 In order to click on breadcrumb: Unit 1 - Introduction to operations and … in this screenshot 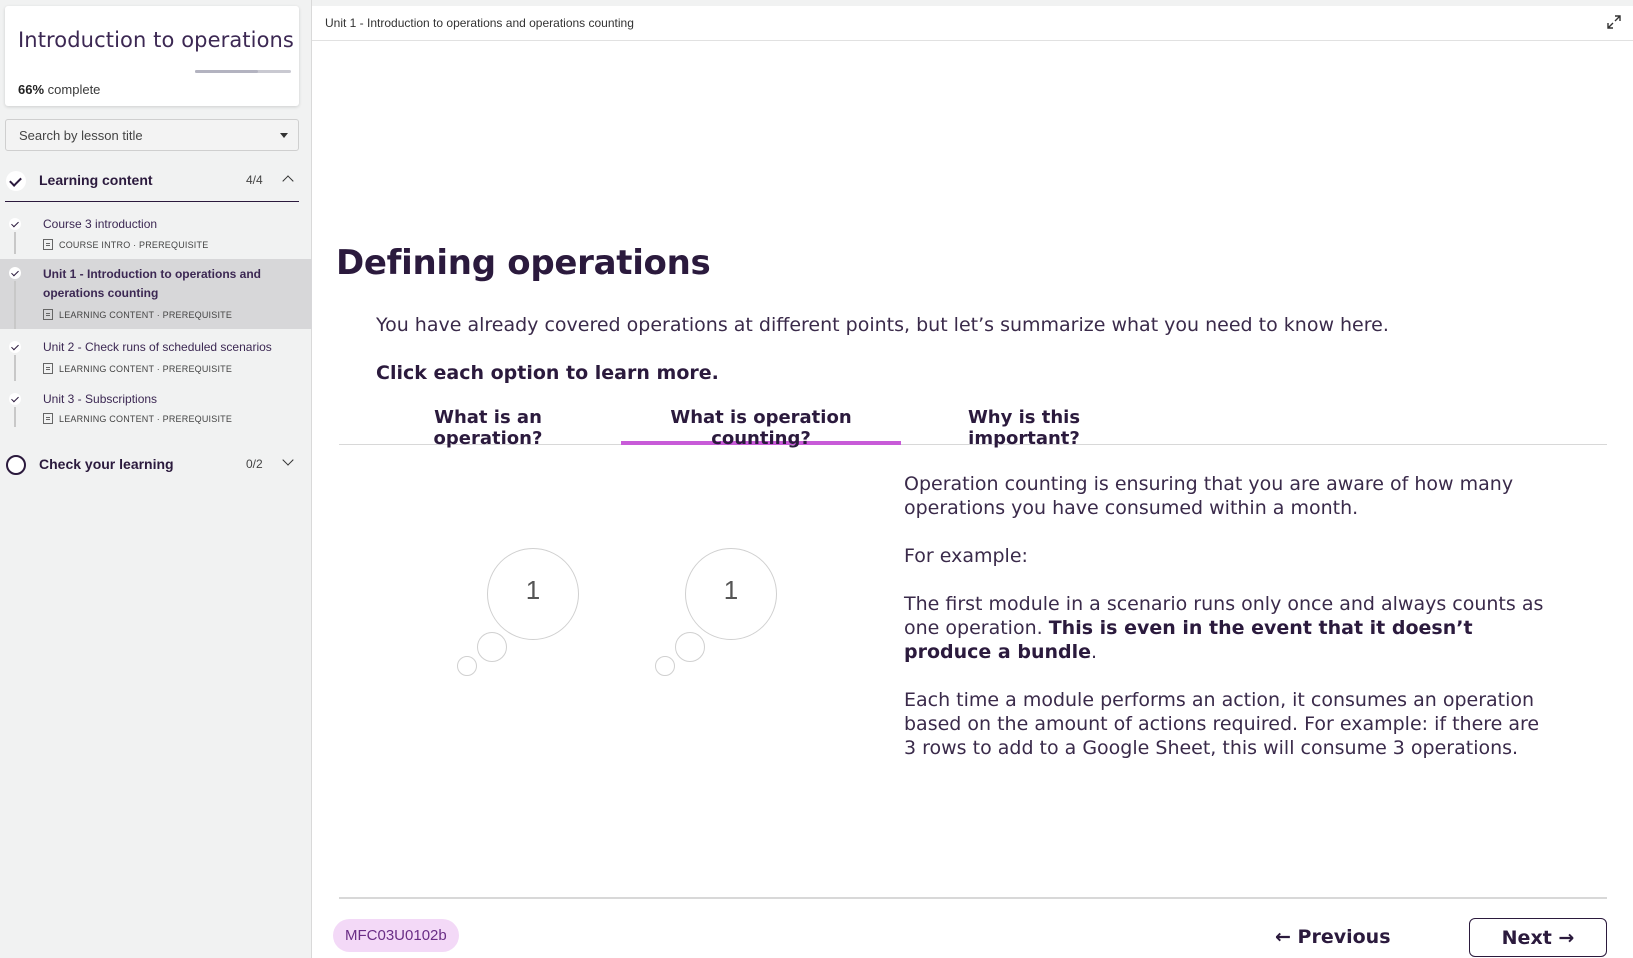, I will do `click(479, 23)`.